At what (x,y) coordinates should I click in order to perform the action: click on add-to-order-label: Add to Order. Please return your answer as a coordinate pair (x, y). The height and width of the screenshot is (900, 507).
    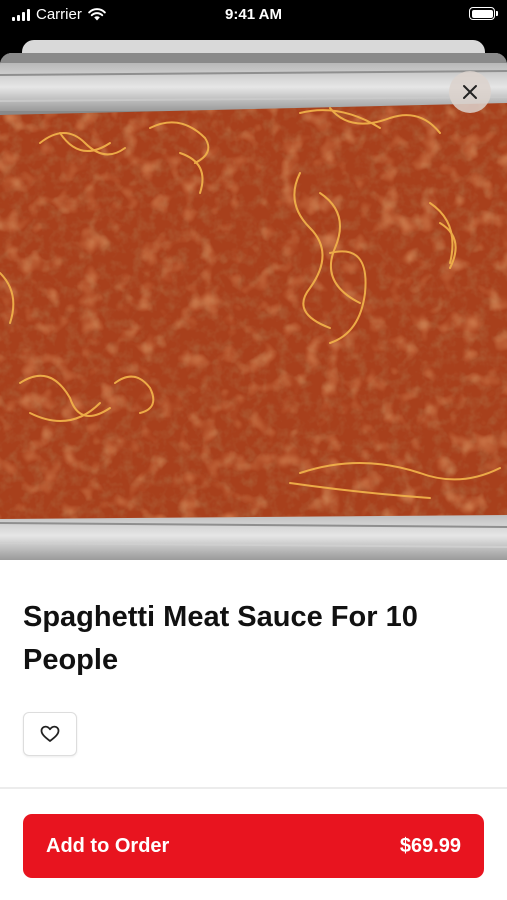
    Looking at the image, I should click on (108, 845).